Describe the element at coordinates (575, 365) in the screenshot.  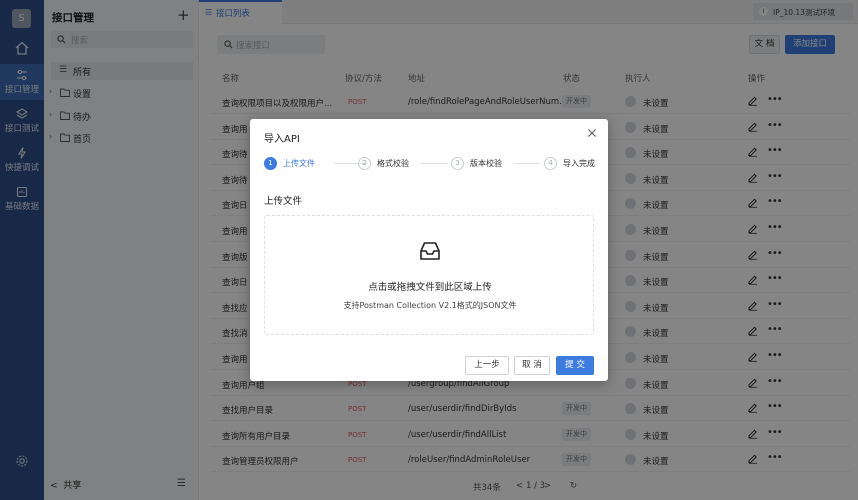
I see `submit-button: 提 交` at that location.